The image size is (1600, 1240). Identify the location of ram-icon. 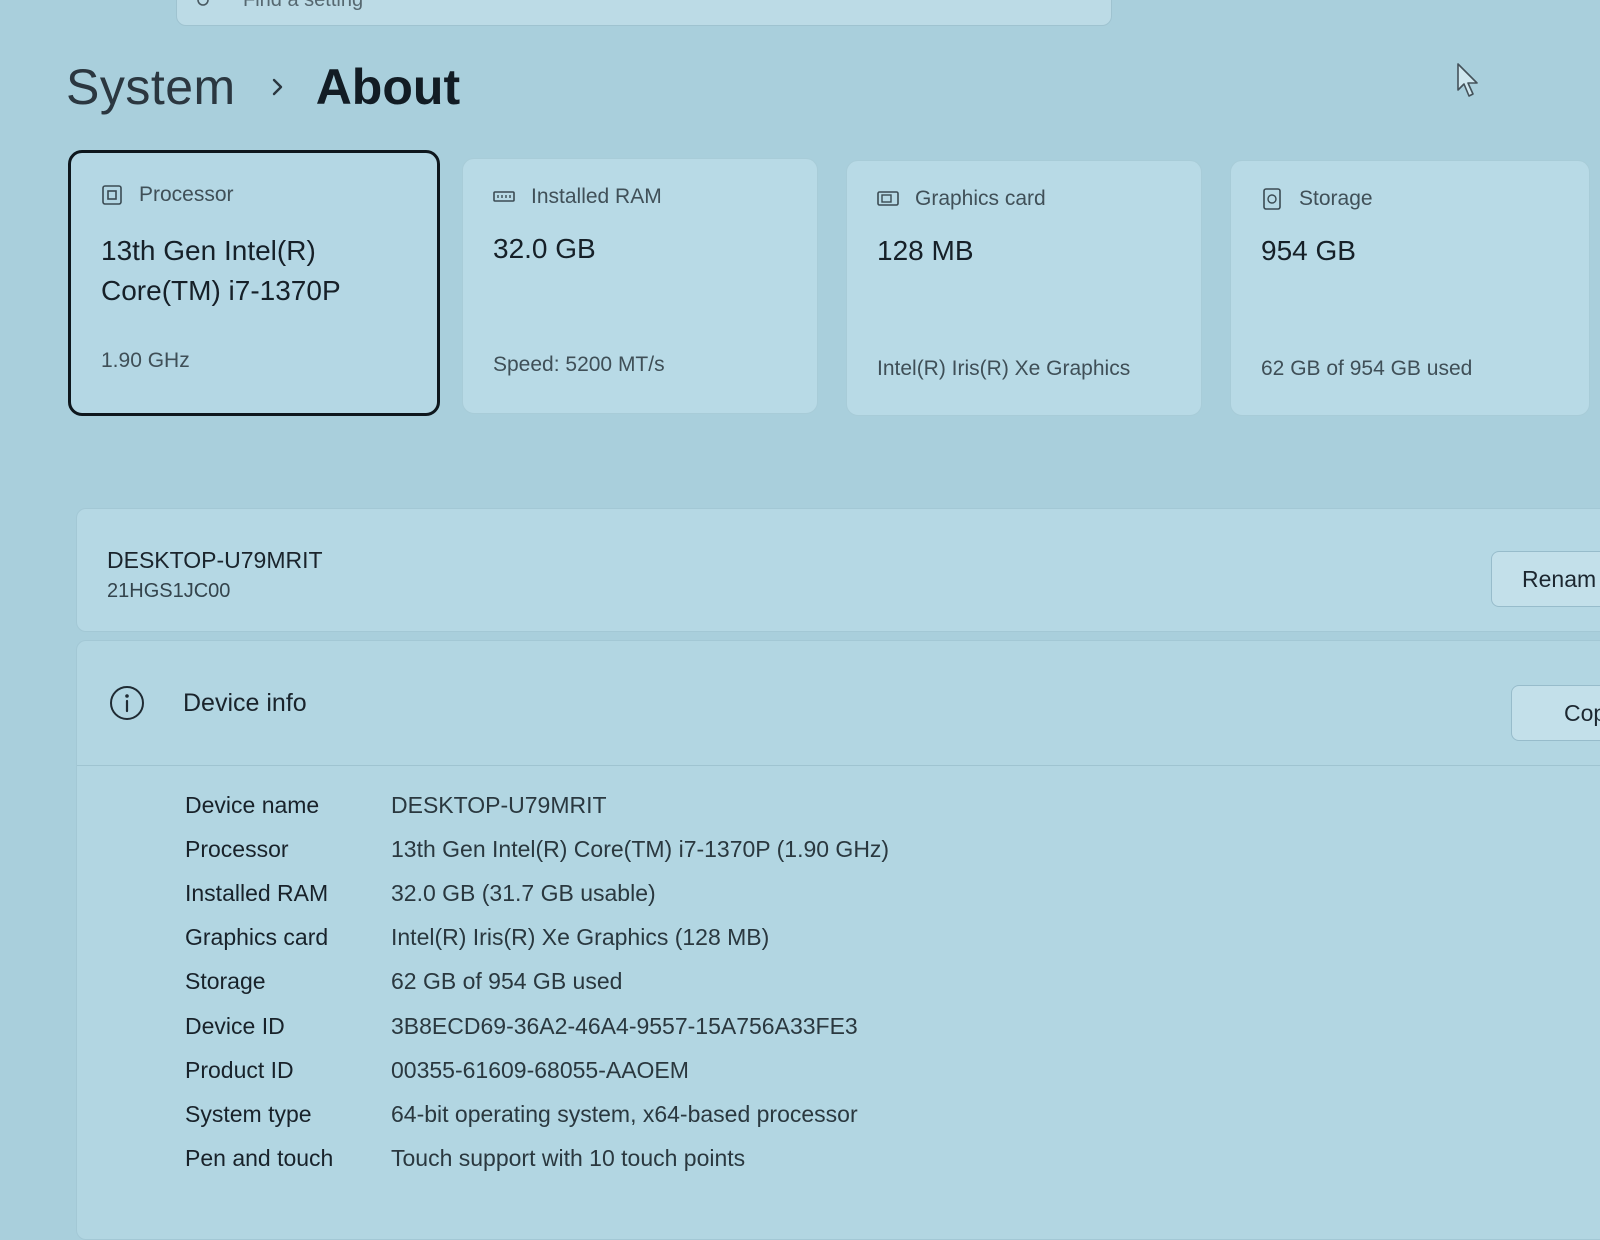
(504, 196).